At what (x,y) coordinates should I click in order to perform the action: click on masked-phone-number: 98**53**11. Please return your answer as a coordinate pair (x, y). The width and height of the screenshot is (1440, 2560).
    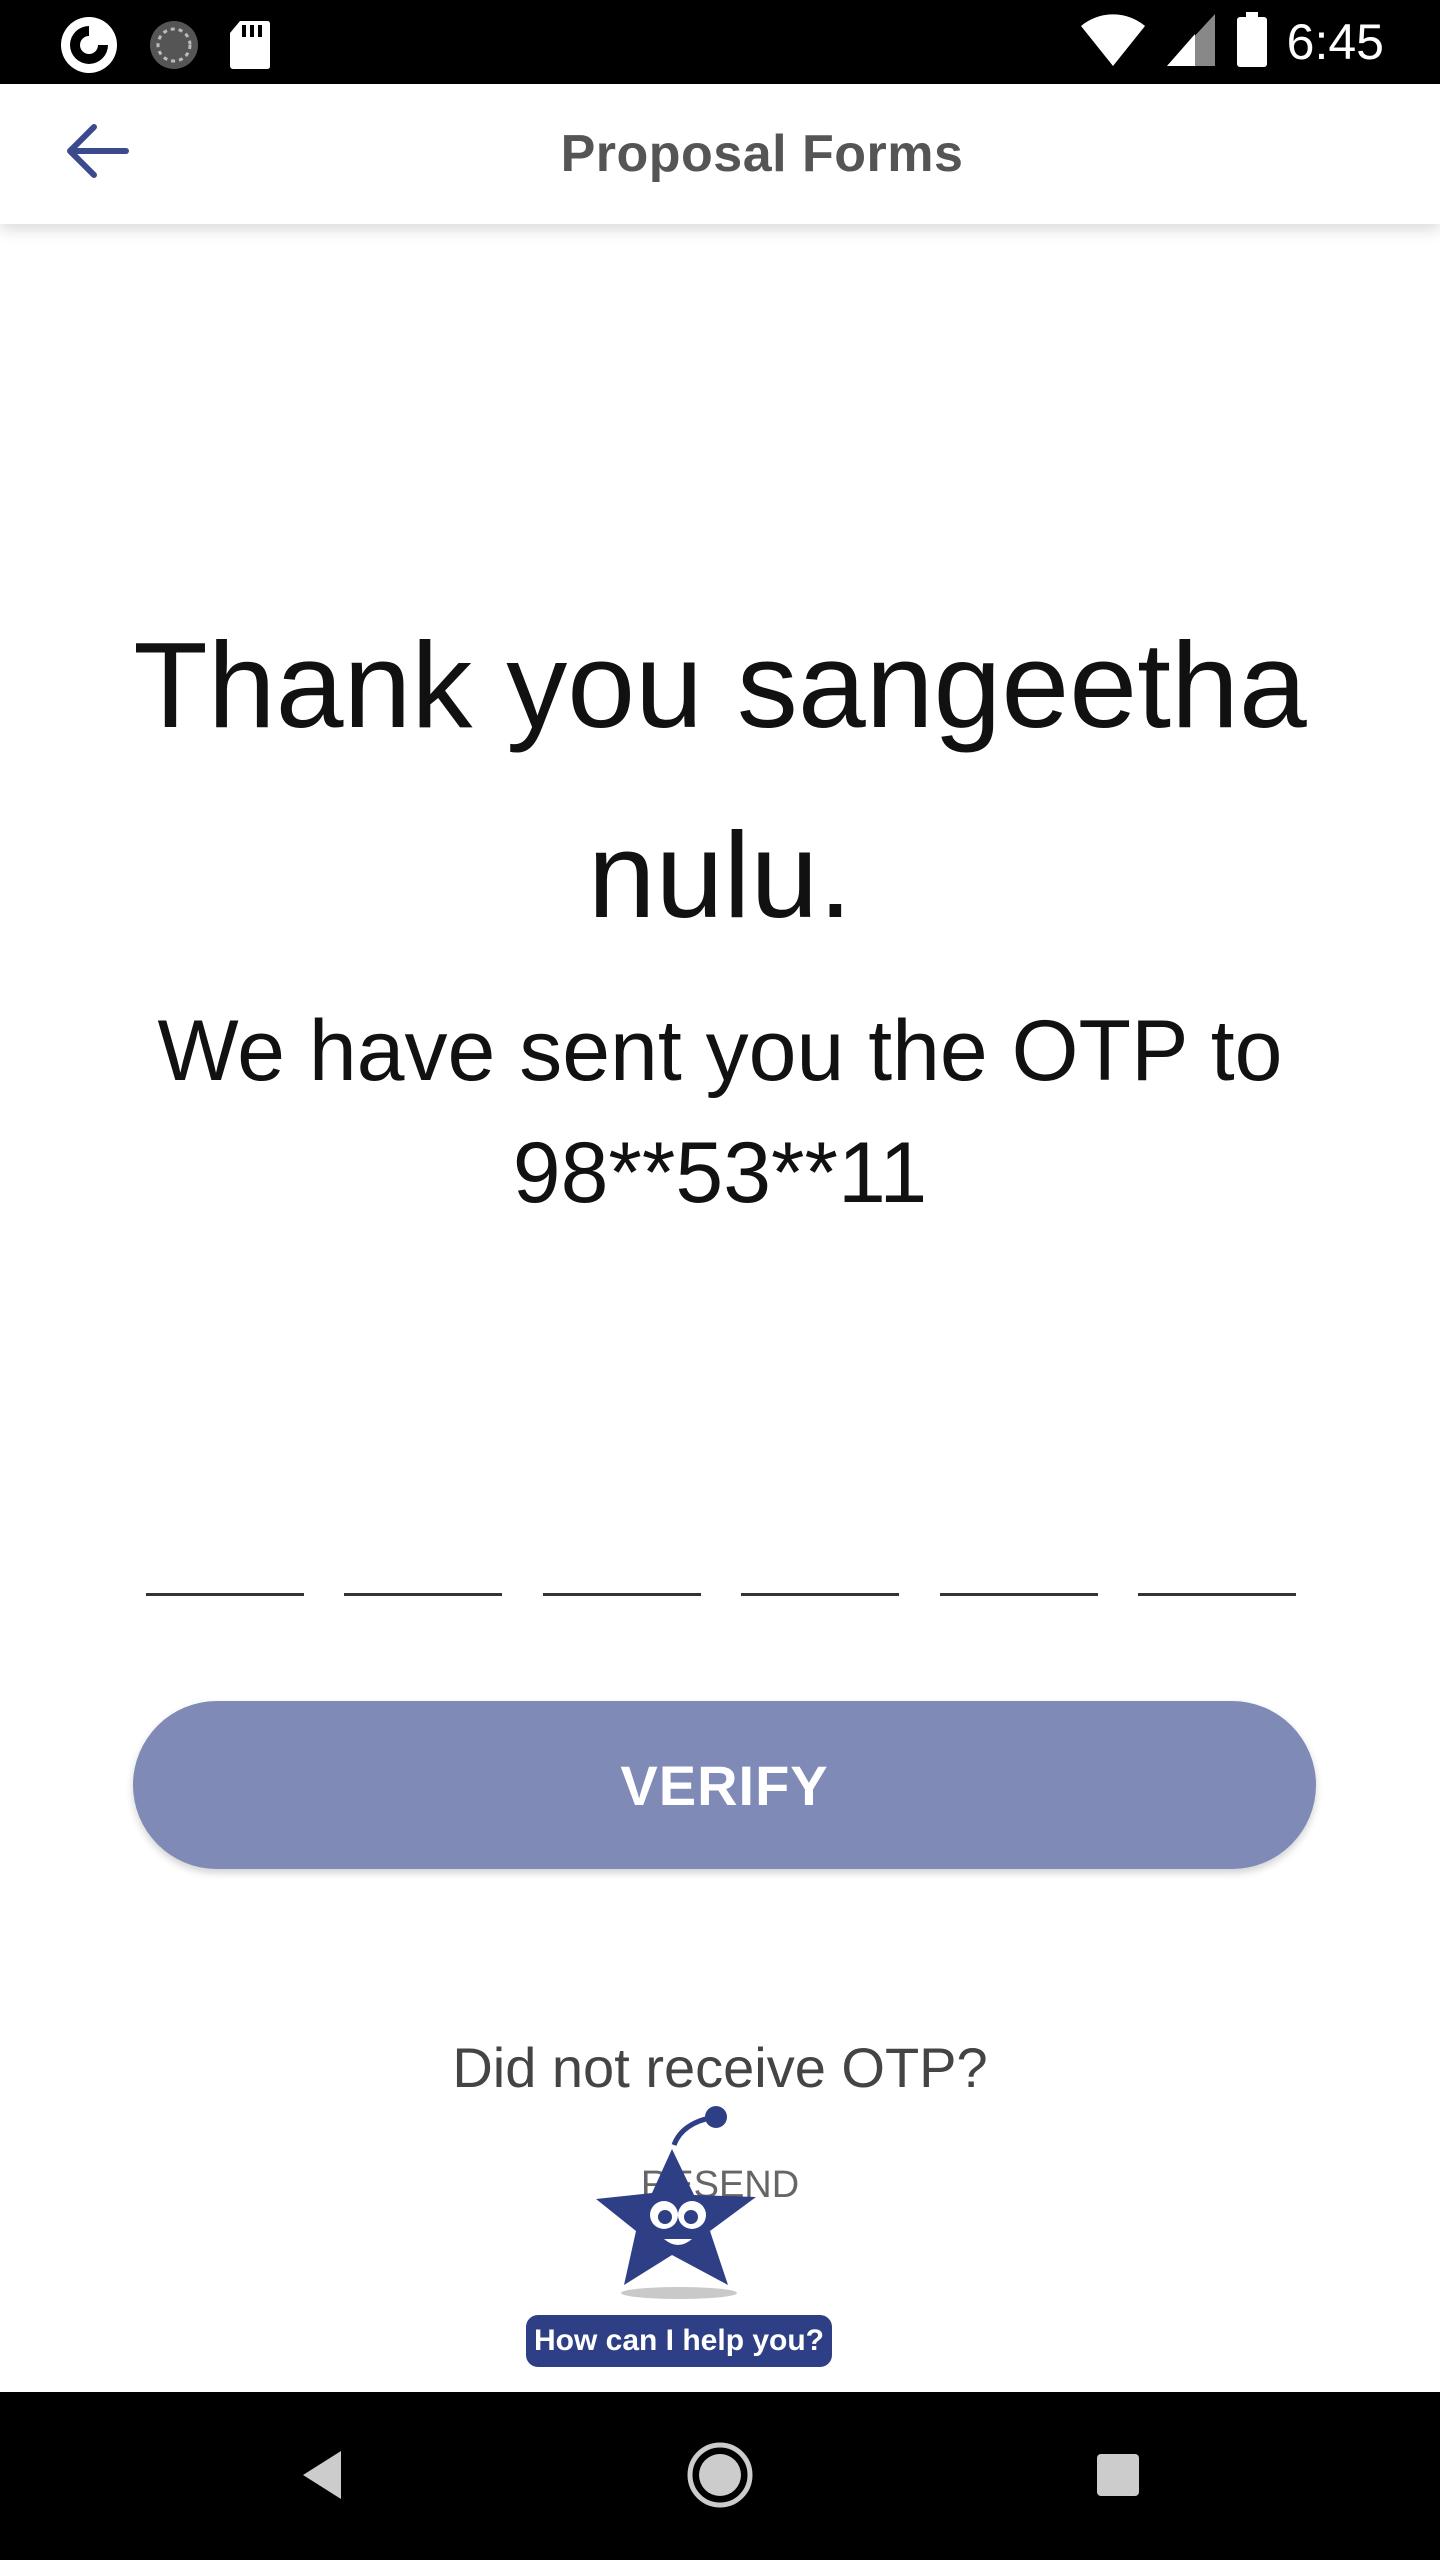
    Looking at the image, I should click on (720, 1173).